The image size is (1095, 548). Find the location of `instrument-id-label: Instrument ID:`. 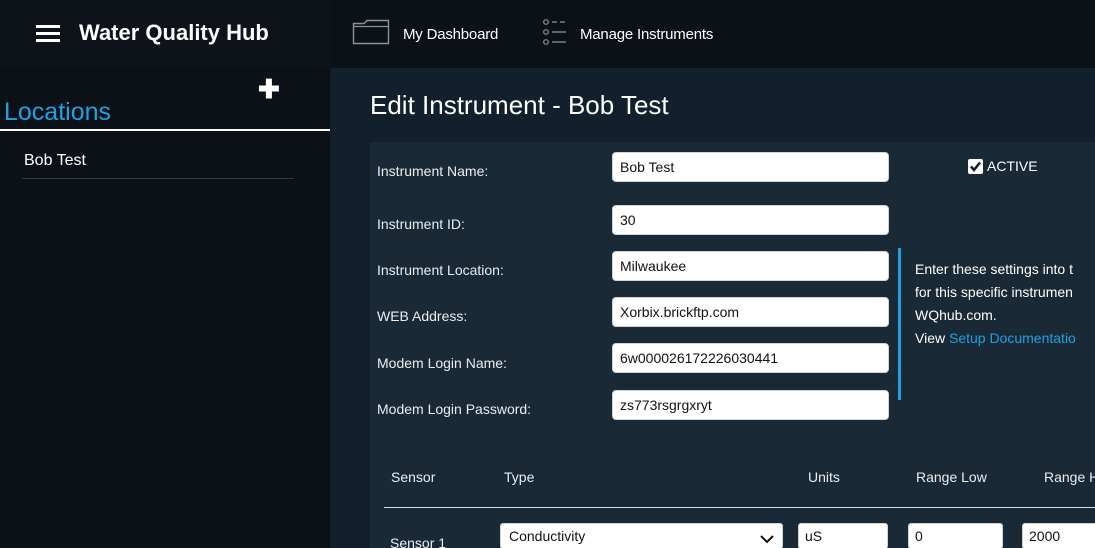

instrument-id-label: Instrument ID: is located at coordinates (421, 224).